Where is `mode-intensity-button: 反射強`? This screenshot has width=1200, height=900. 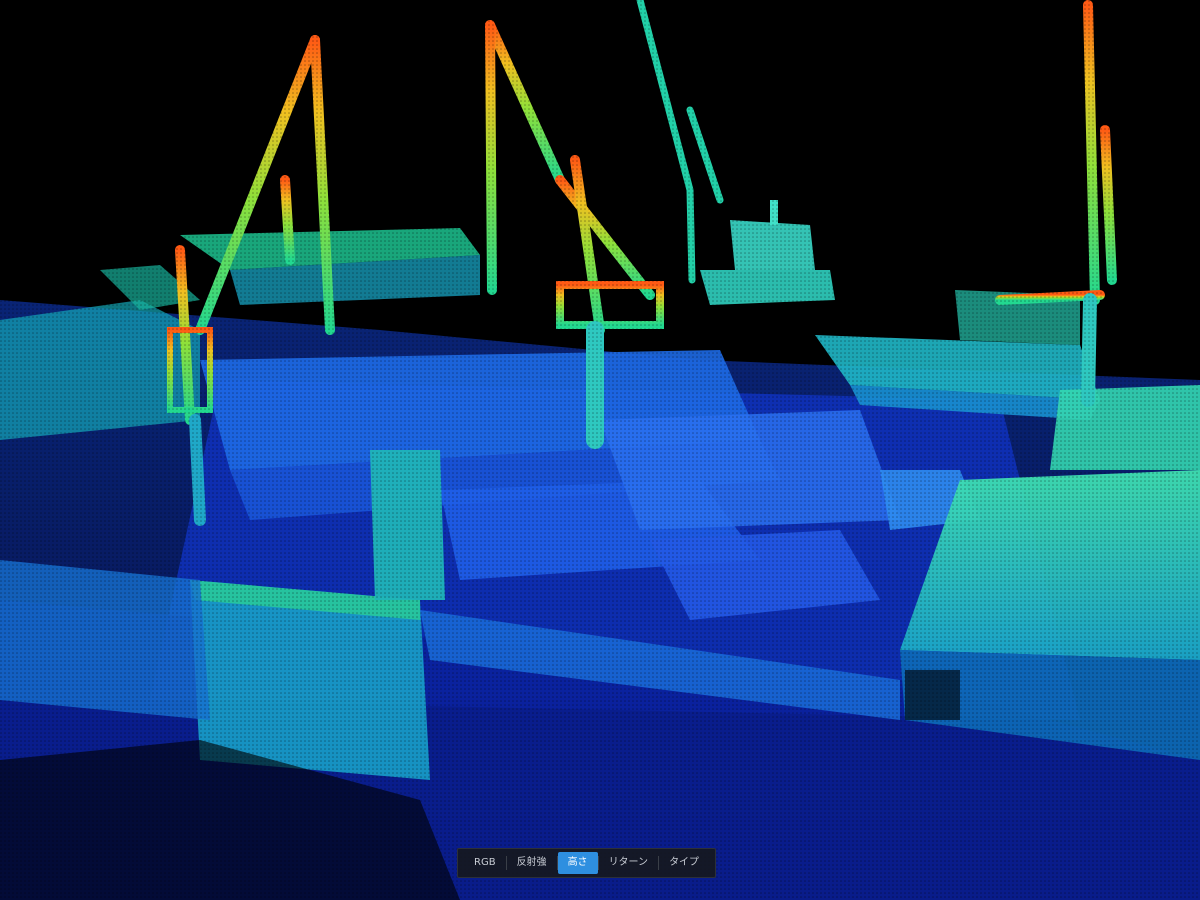
mode-intensity-button: 反射強 is located at coordinates (532, 863).